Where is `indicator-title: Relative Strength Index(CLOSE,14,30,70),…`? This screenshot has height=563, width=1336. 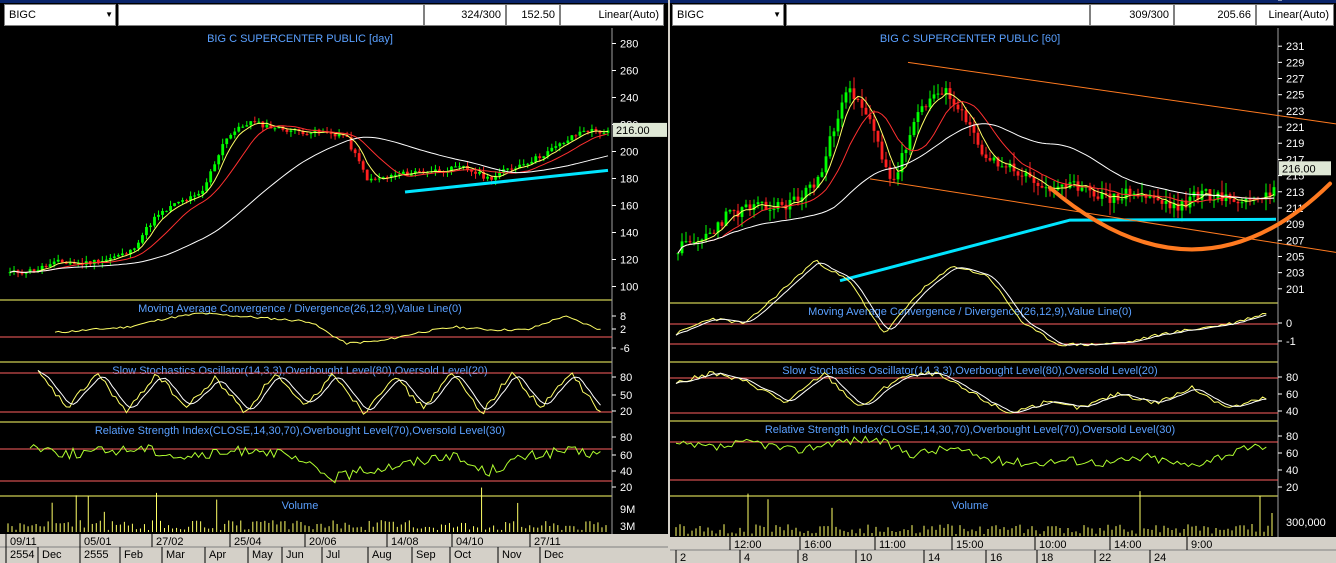
indicator-title: Relative Strength Index(CLOSE,14,30,70),… is located at coordinates (970, 430).